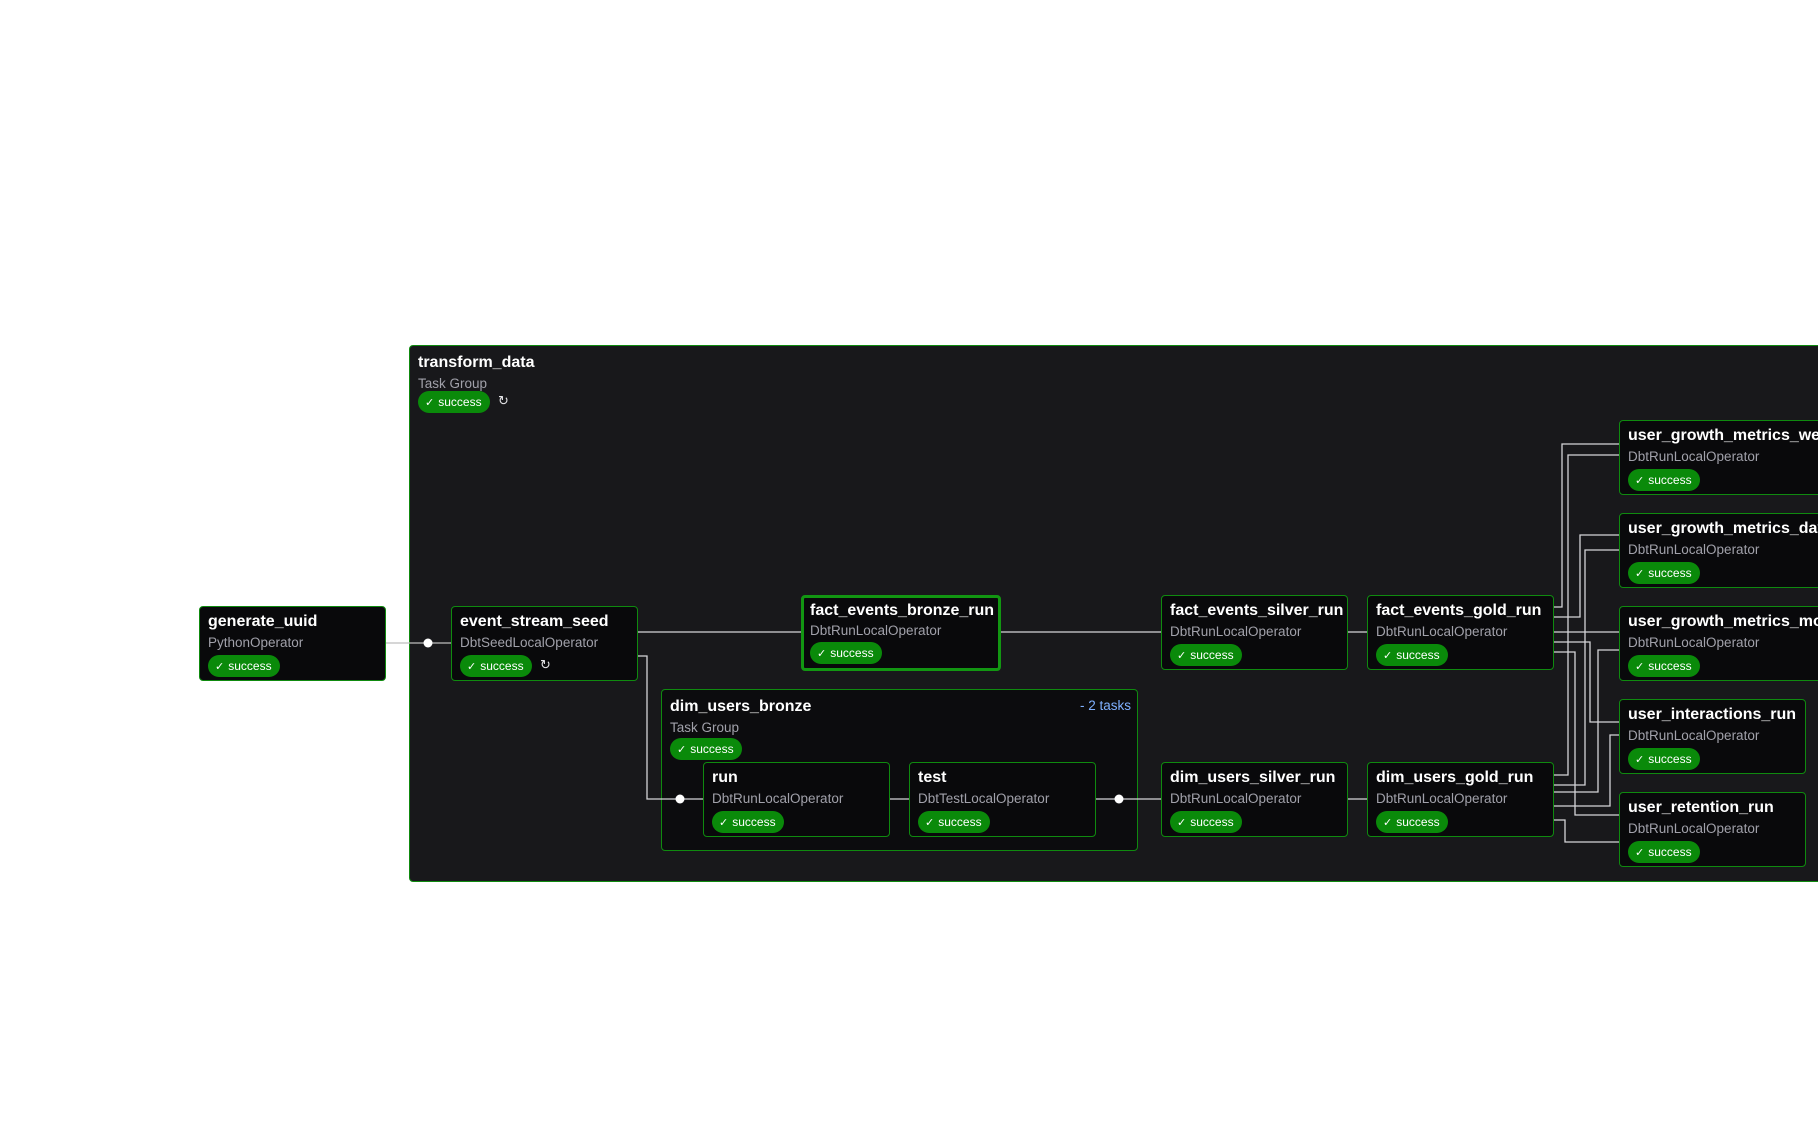  What do you see at coordinates (1701, 807) in the screenshot?
I see `task-title: user_retention_run` at bounding box center [1701, 807].